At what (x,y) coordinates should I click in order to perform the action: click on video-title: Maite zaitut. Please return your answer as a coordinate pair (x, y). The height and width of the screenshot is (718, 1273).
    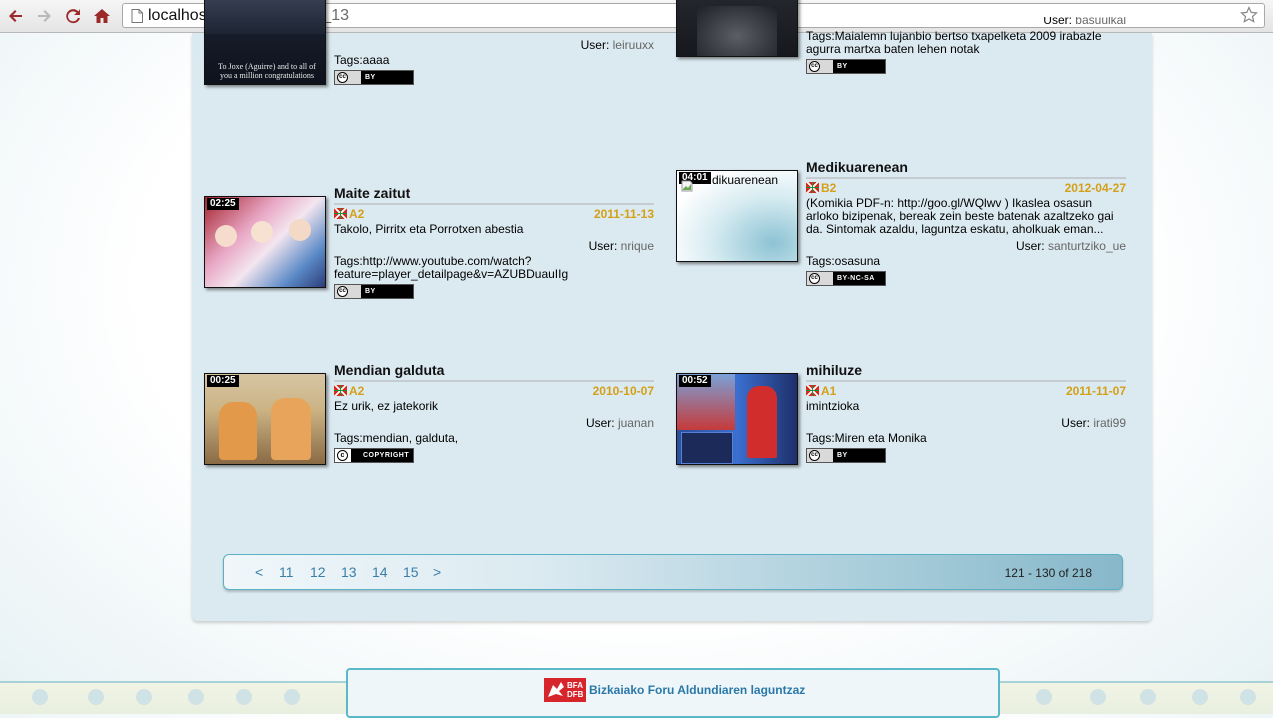
    Looking at the image, I should click on (494, 195).